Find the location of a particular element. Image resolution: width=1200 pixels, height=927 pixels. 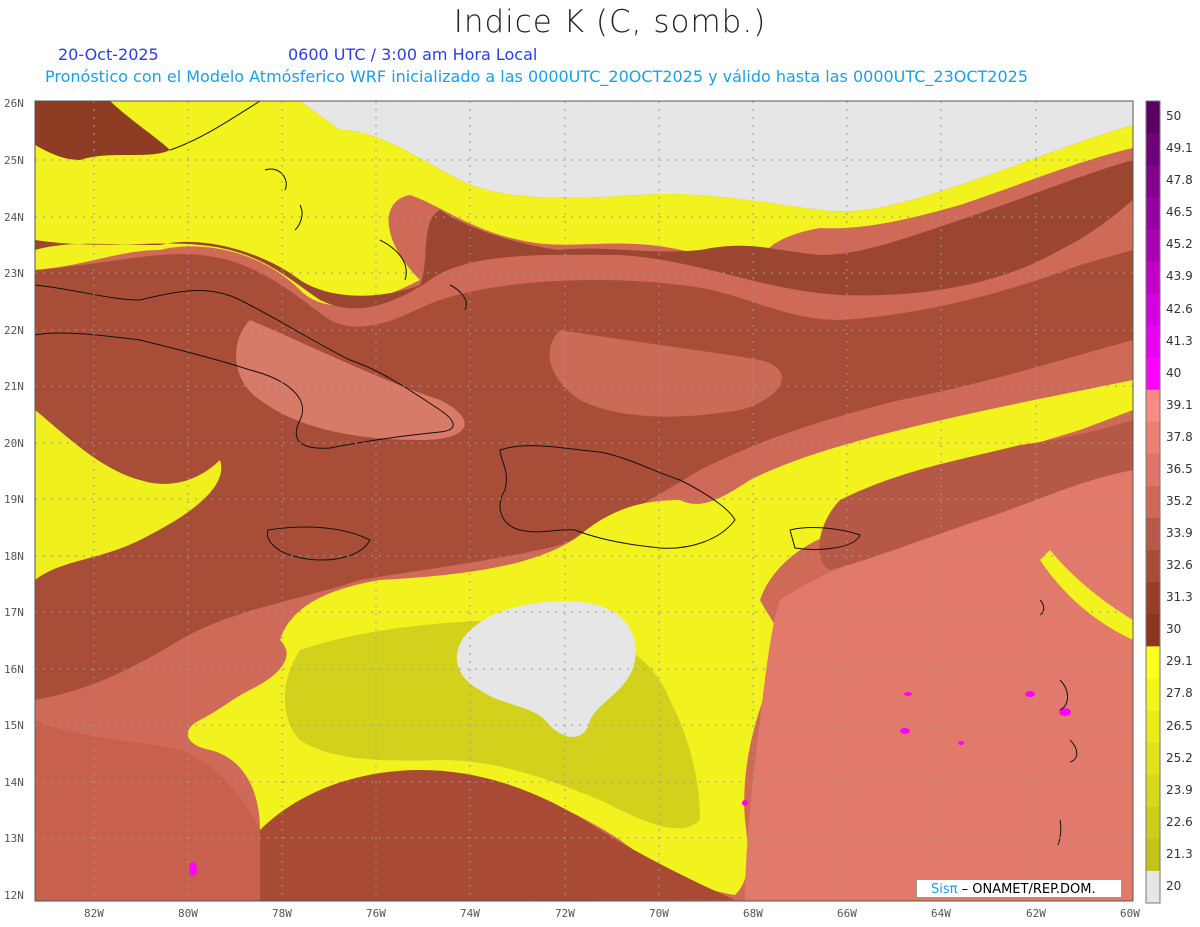

lon-label: 82W is located at coordinates (94, 913).